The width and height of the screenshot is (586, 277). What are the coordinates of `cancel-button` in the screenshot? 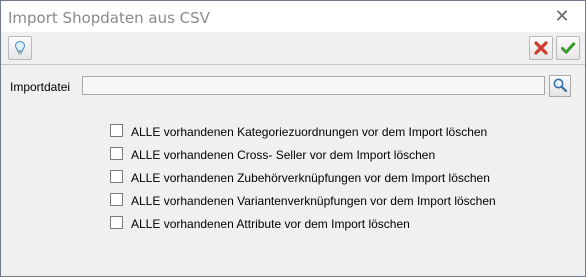 It's located at (541, 48).